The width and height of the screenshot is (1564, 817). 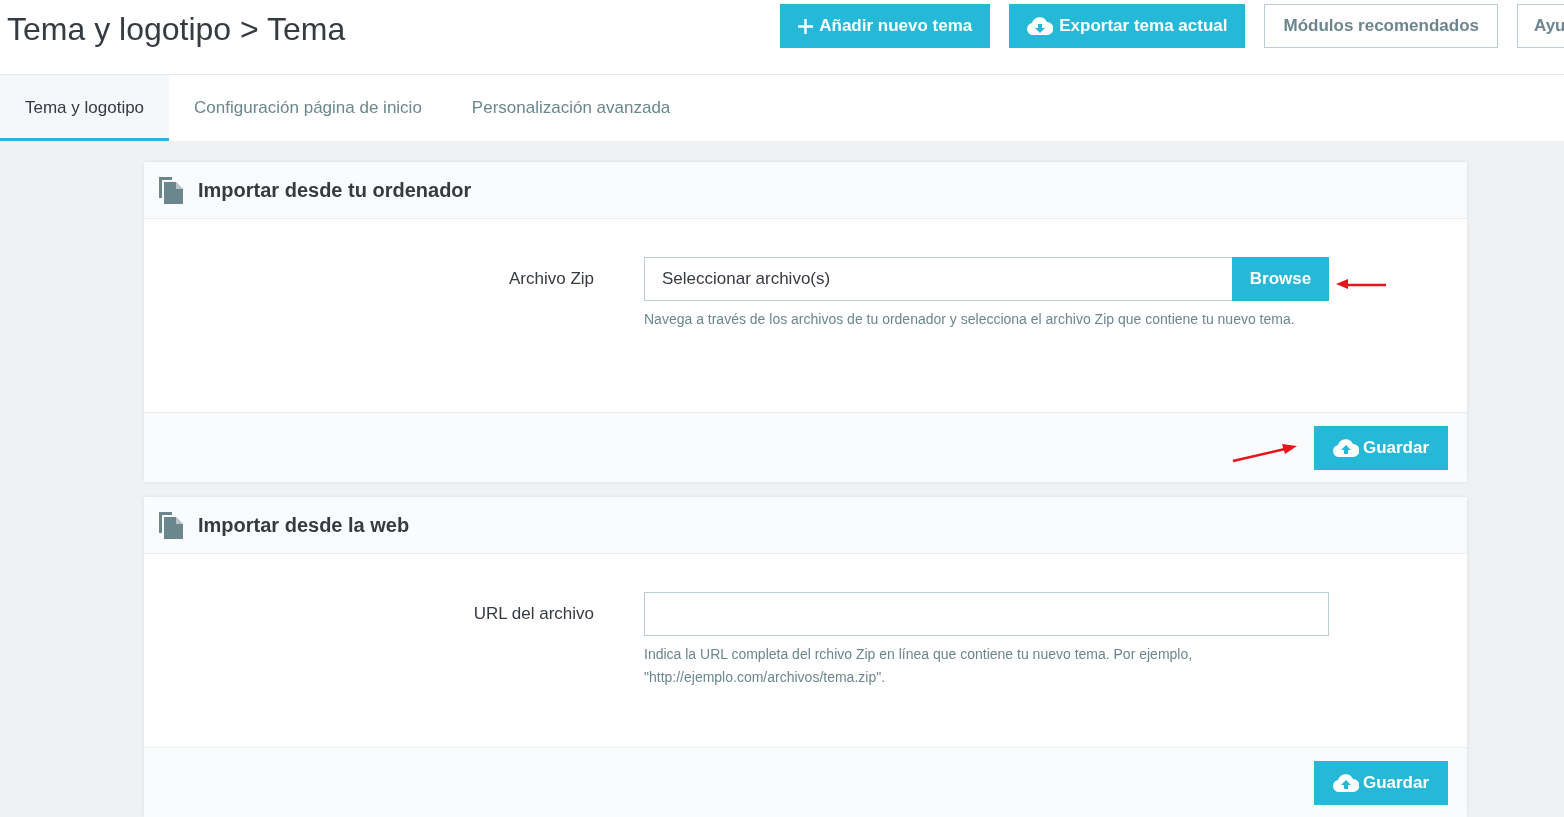 I want to click on cloud-download-icon, so click(x=1040, y=26).